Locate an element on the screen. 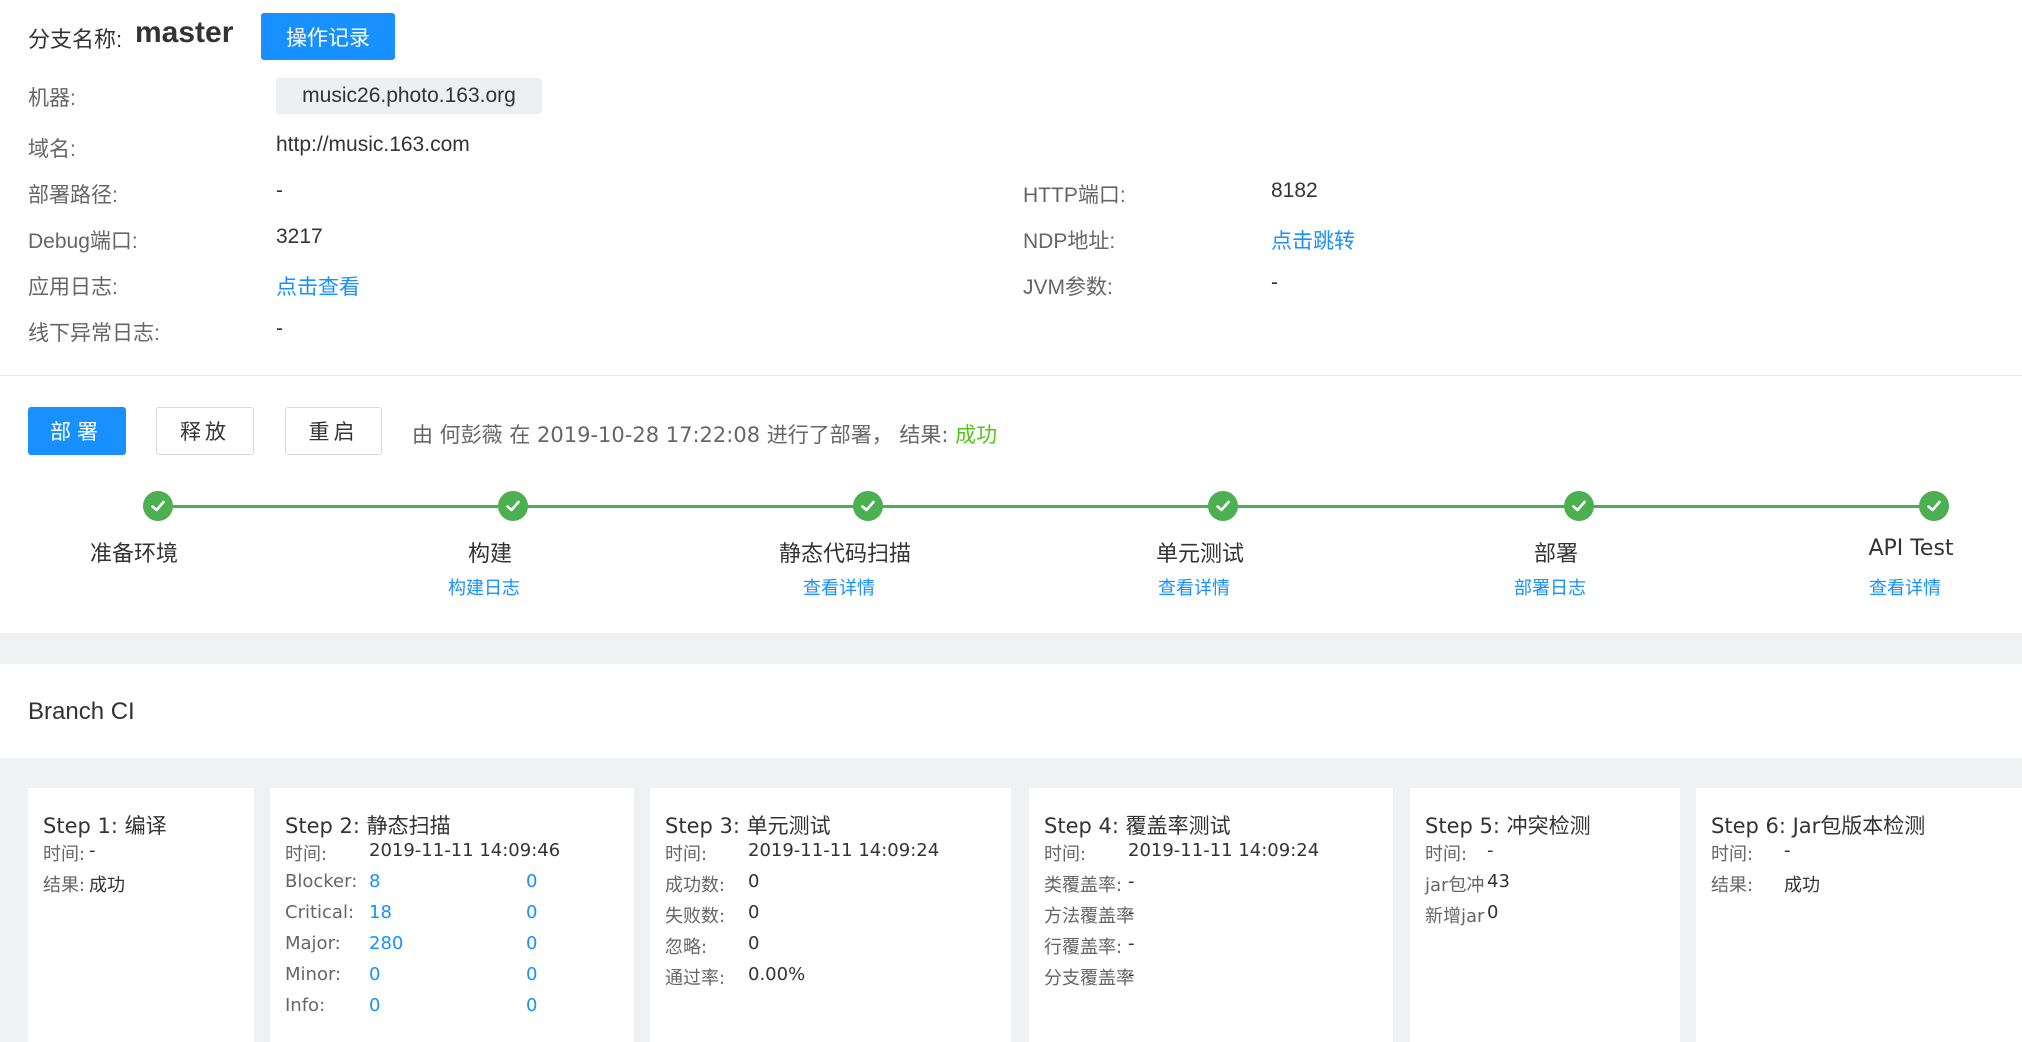  branch-name: master is located at coordinates (184, 32).